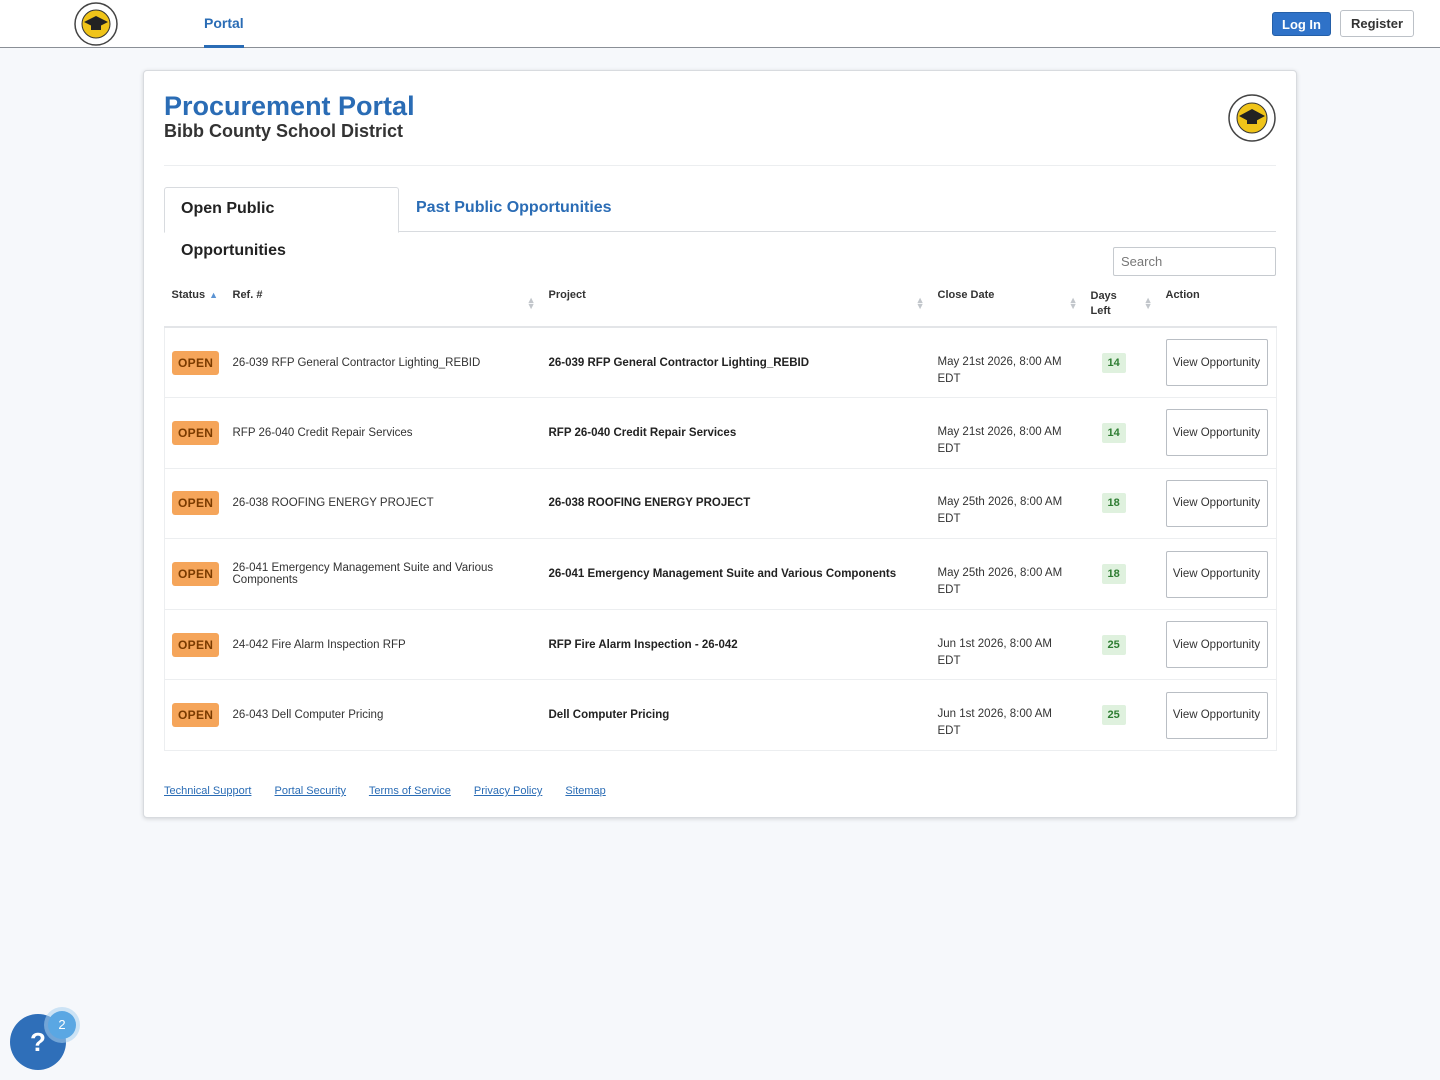 This screenshot has height=1080, width=1440. I want to click on project-cell: RFP 26-040 Credit Repair Services, so click(736, 433).